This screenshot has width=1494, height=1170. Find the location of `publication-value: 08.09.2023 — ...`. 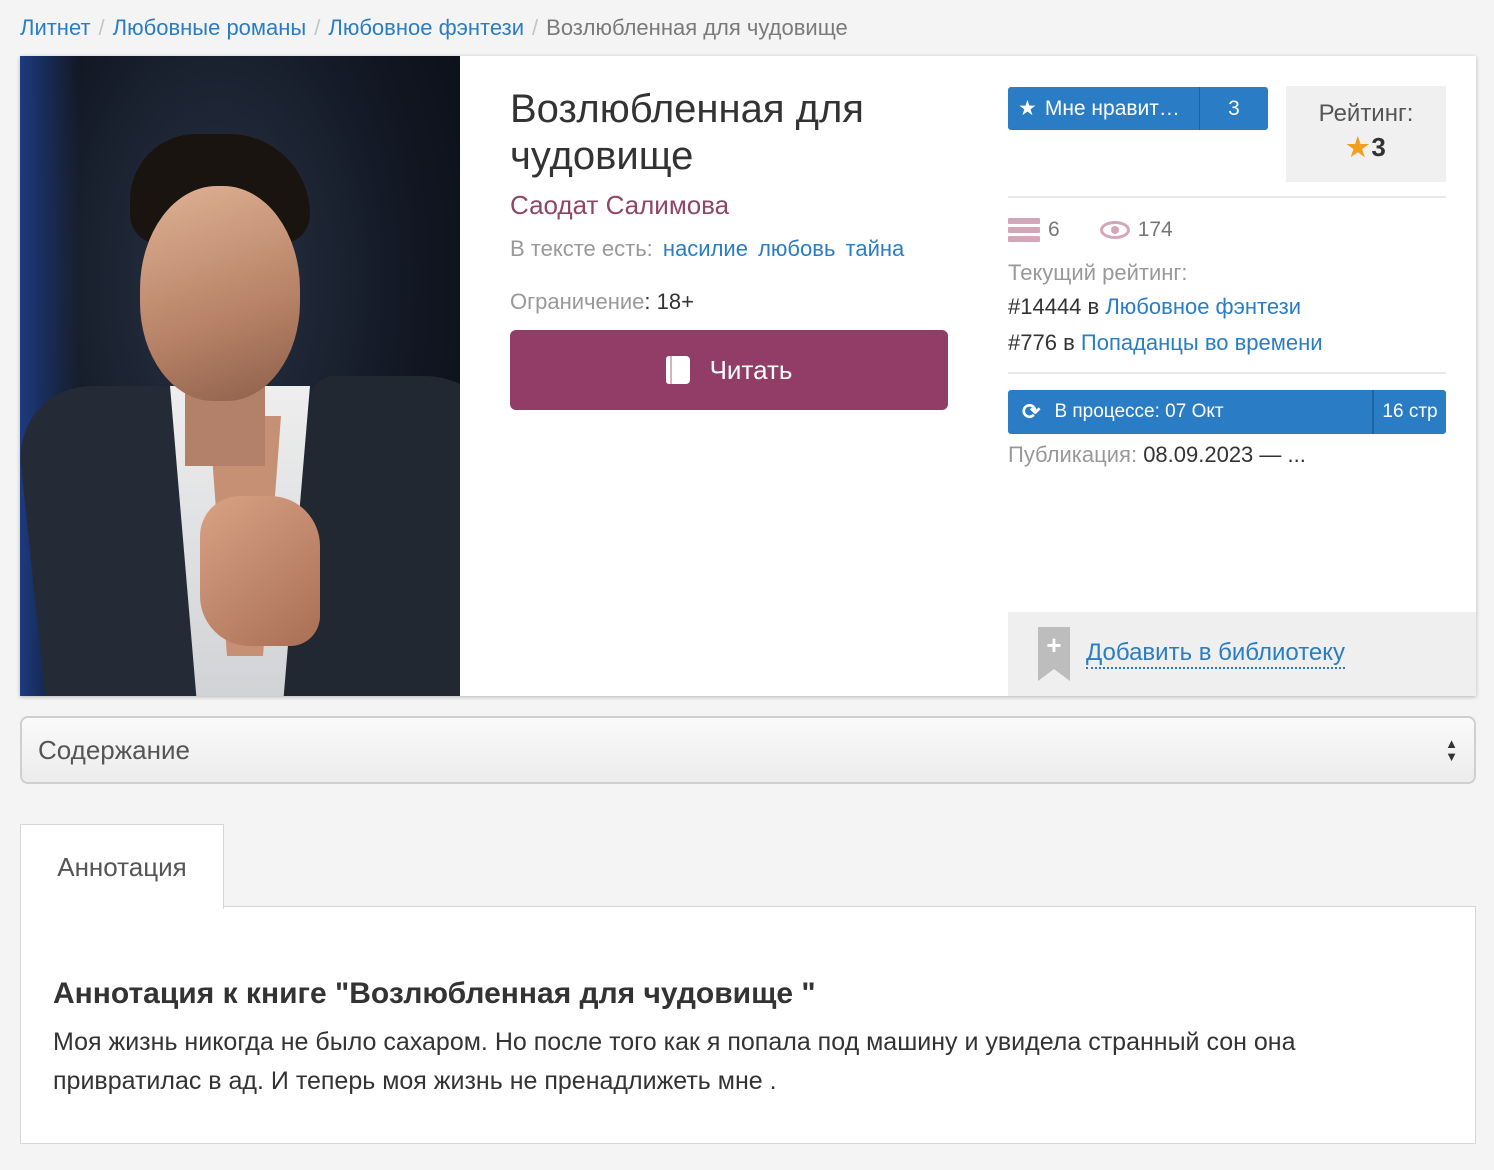

publication-value: 08.09.2023 — ... is located at coordinates (1224, 454).